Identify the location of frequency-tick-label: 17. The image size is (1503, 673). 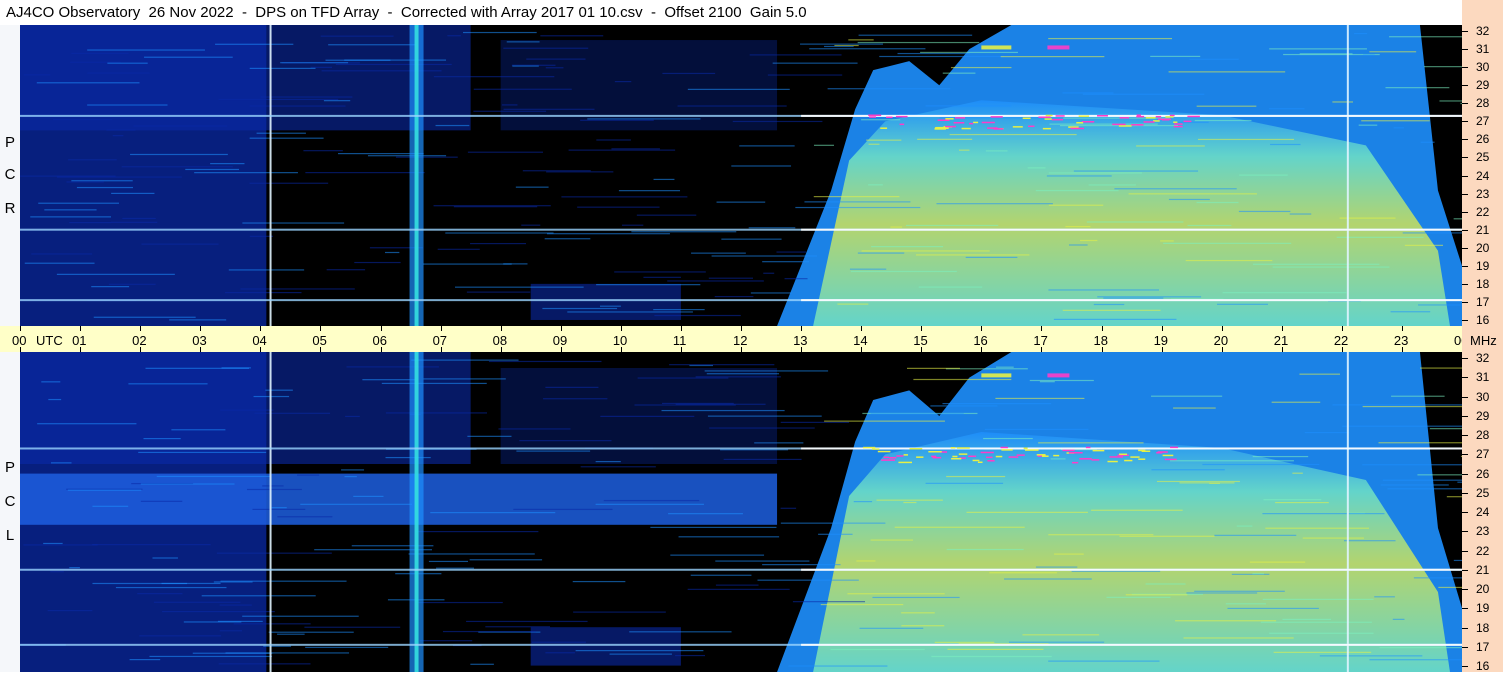
(1483, 646).